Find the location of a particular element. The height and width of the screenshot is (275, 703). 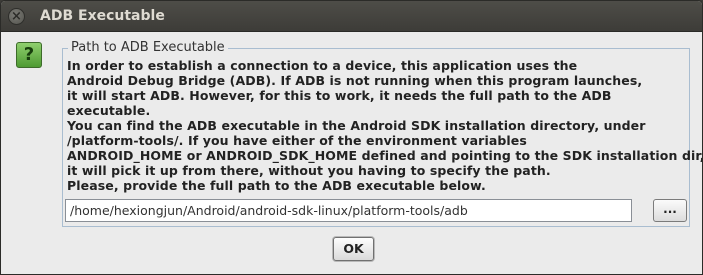

title-bar: × ADB Executable is located at coordinates (351, 16).